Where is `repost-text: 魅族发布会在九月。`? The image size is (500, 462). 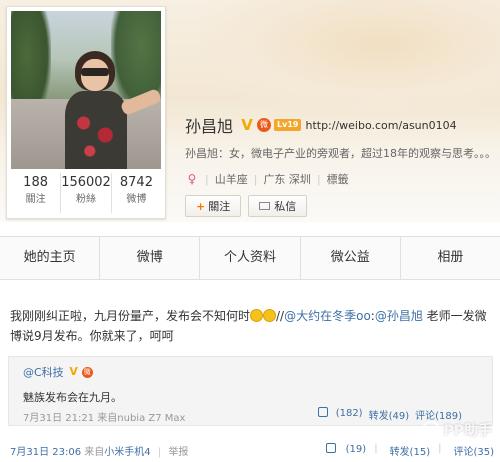
repost-text: 魅族发布会在九月。 is located at coordinates (72, 397).